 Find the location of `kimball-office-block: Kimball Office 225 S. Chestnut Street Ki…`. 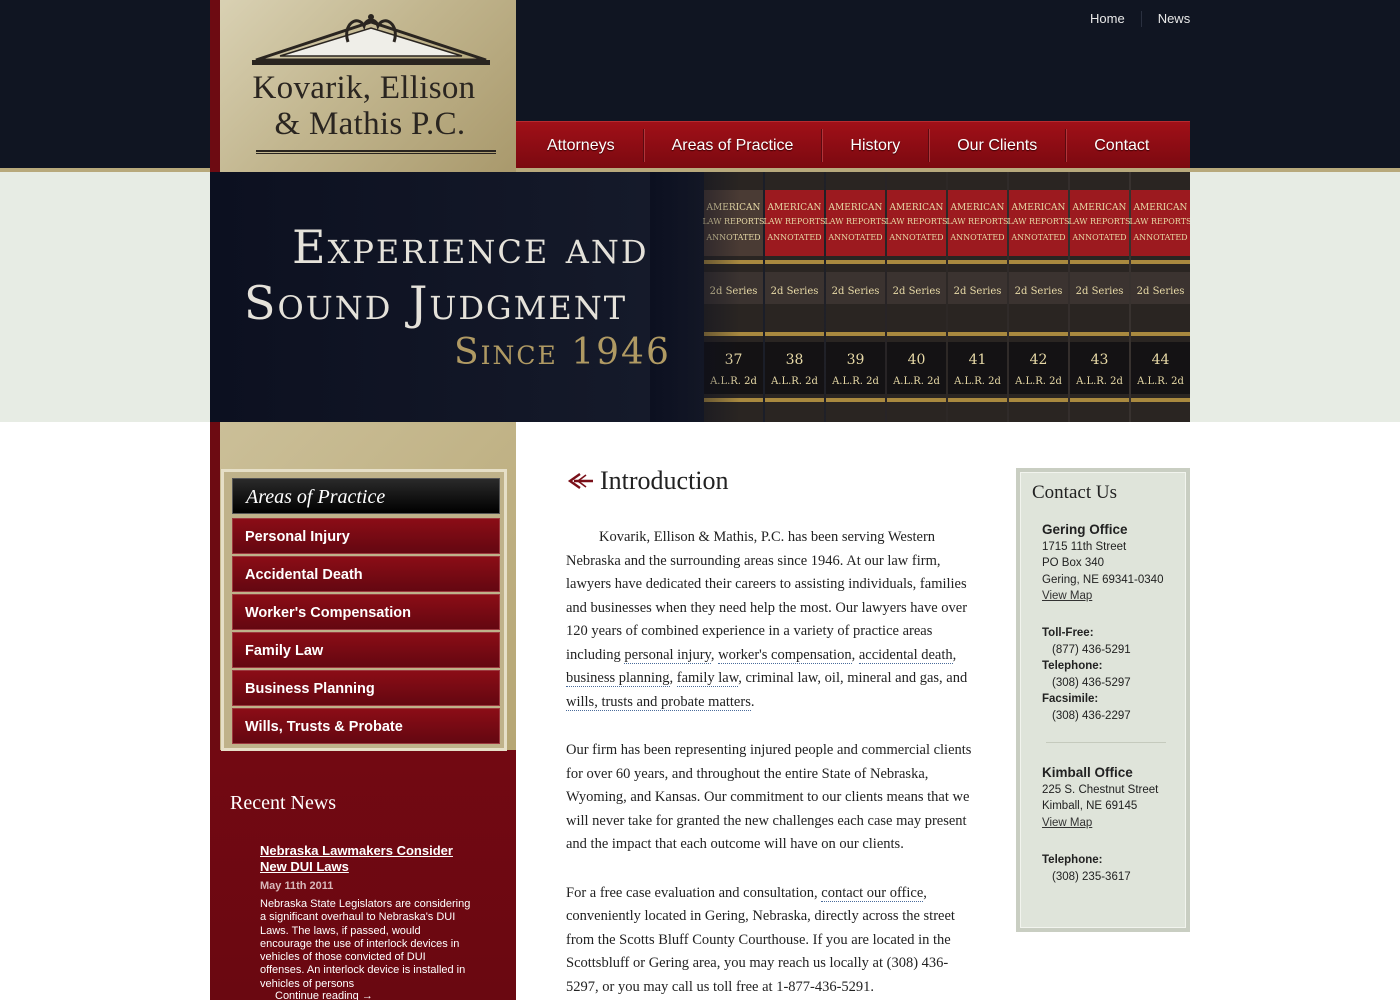

kimball-office-block: Kimball Office 225 S. Chestnut Street Ki… is located at coordinates (1100, 798).